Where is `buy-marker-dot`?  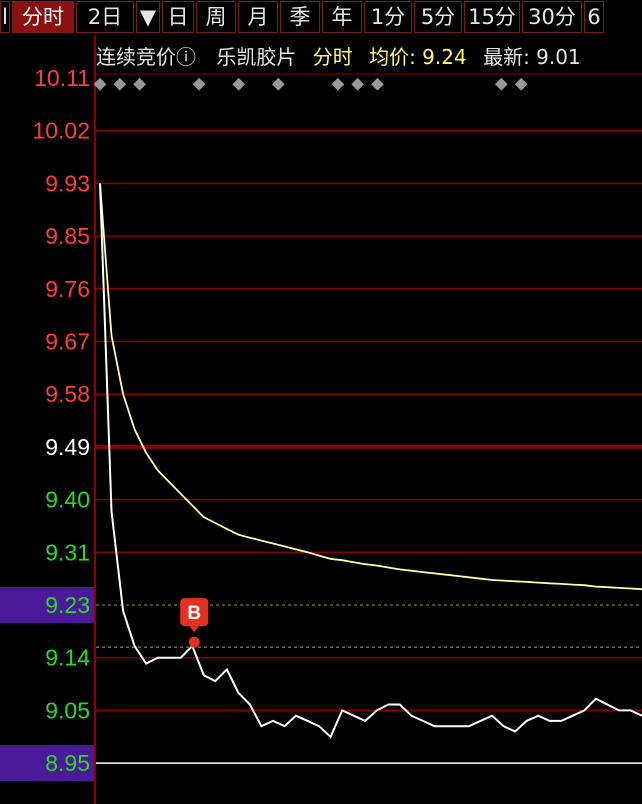 buy-marker-dot is located at coordinates (194, 642).